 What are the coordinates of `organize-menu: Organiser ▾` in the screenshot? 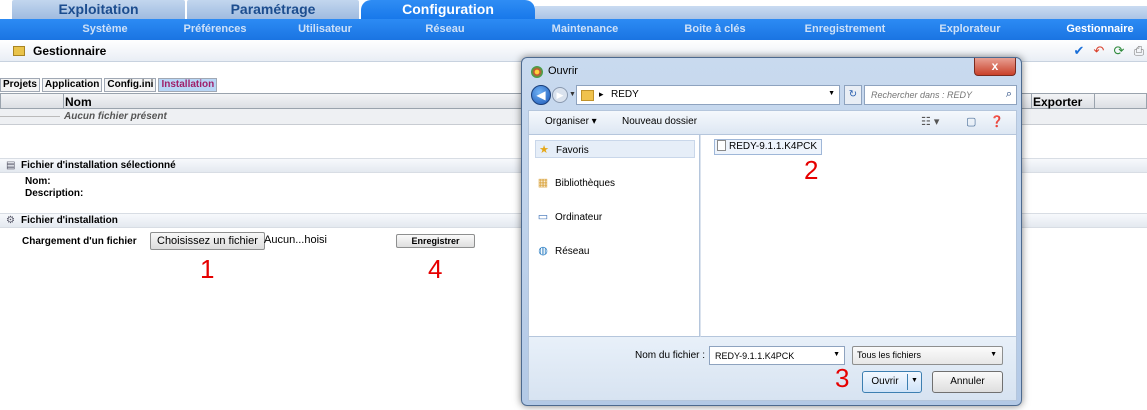 It's located at (571, 121).